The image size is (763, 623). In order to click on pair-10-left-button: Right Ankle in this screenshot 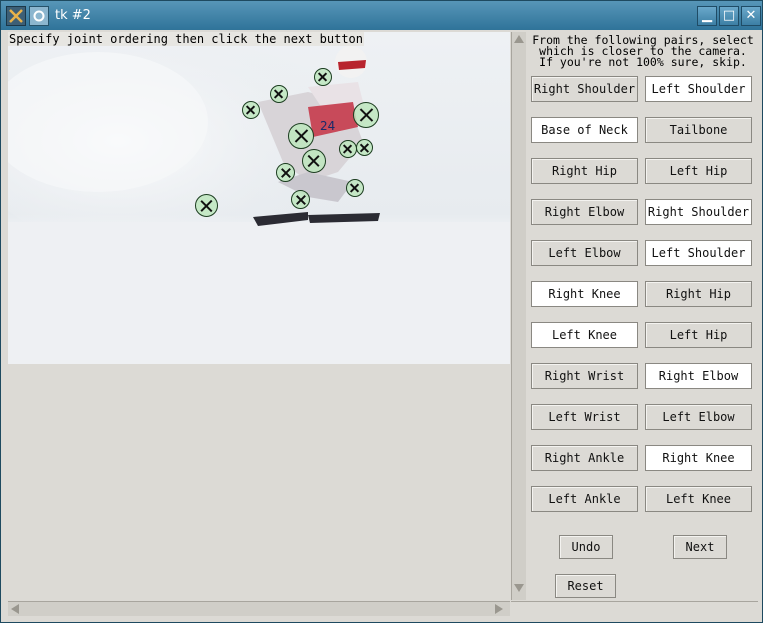, I will do `click(584, 458)`.